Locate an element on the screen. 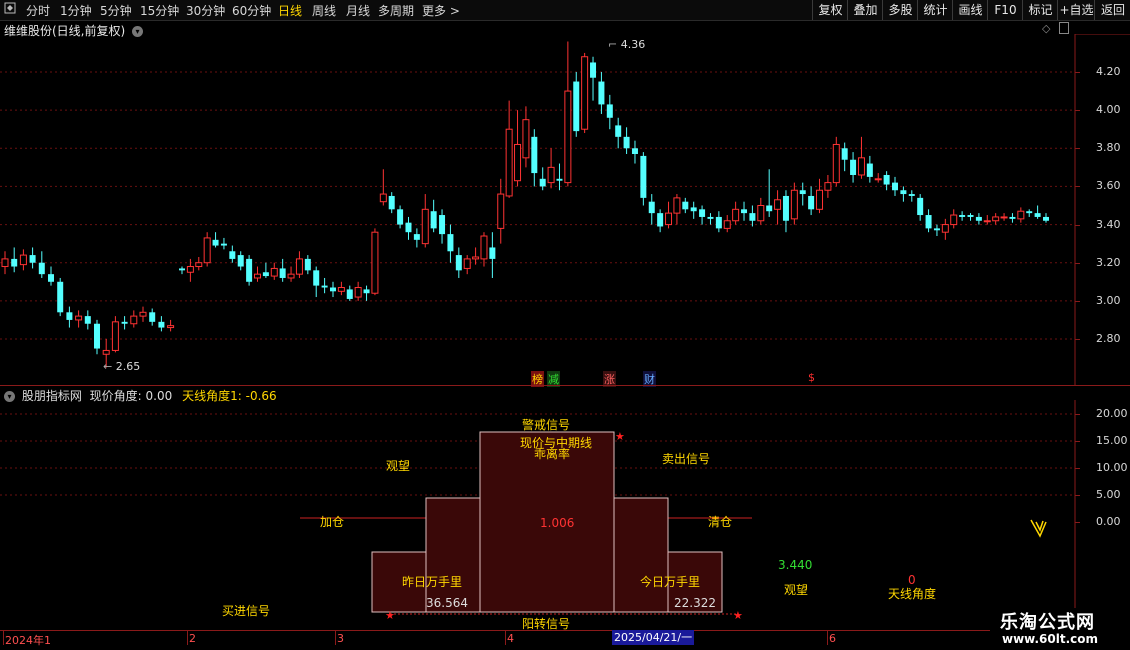  today-volume-value: 22.322 is located at coordinates (695, 603).